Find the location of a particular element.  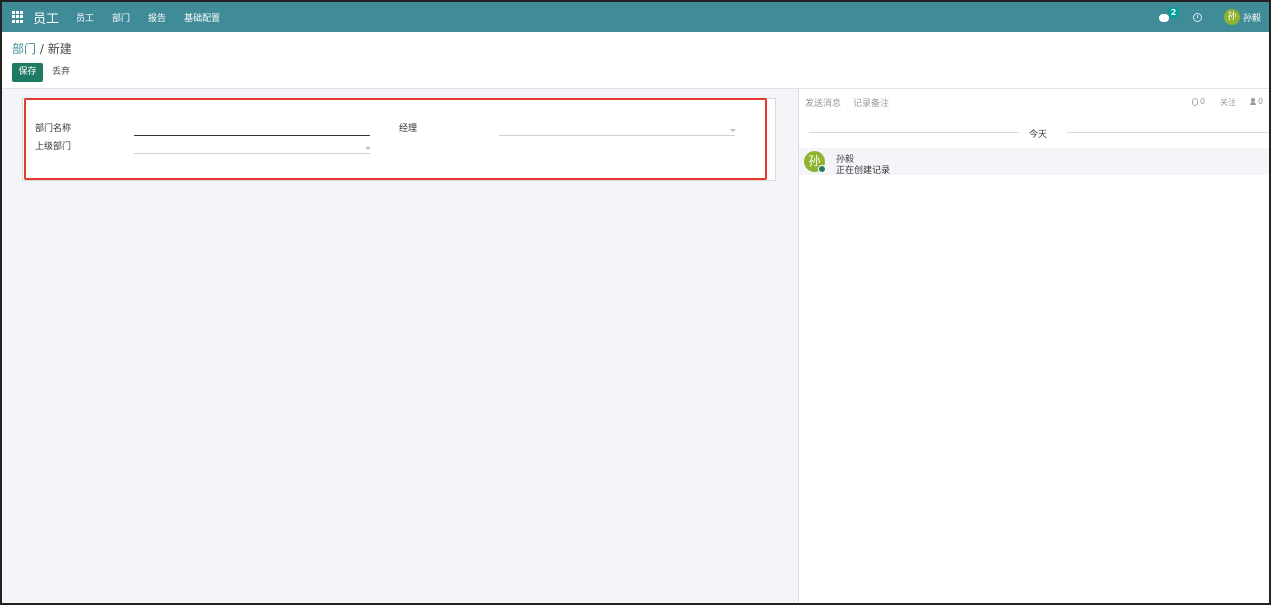

highlight-box is located at coordinates (395, 139).